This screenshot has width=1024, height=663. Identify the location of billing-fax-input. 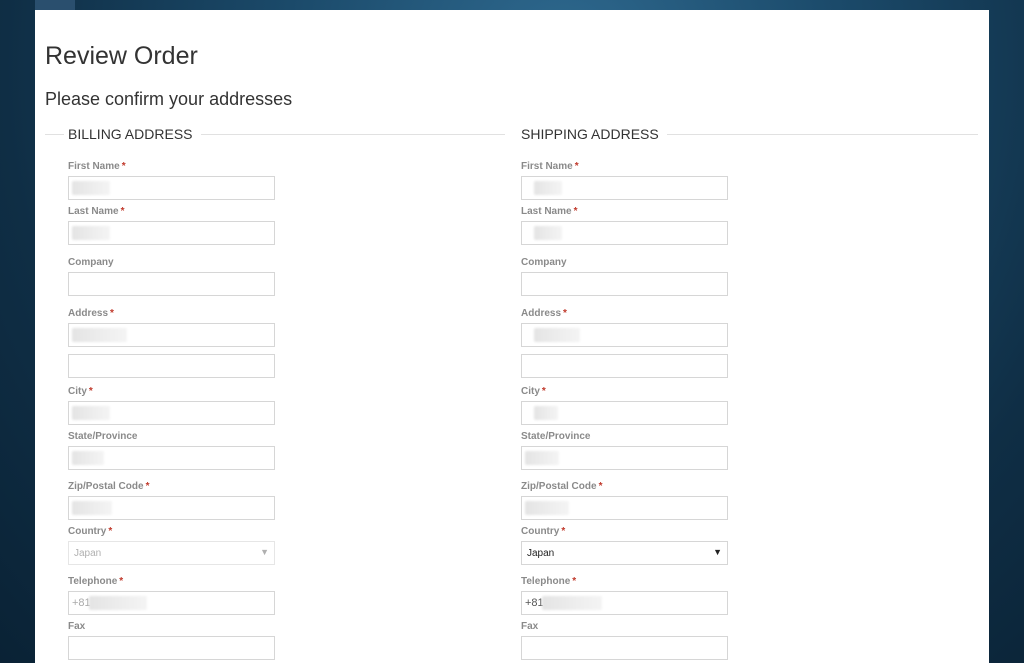
(171, 648).